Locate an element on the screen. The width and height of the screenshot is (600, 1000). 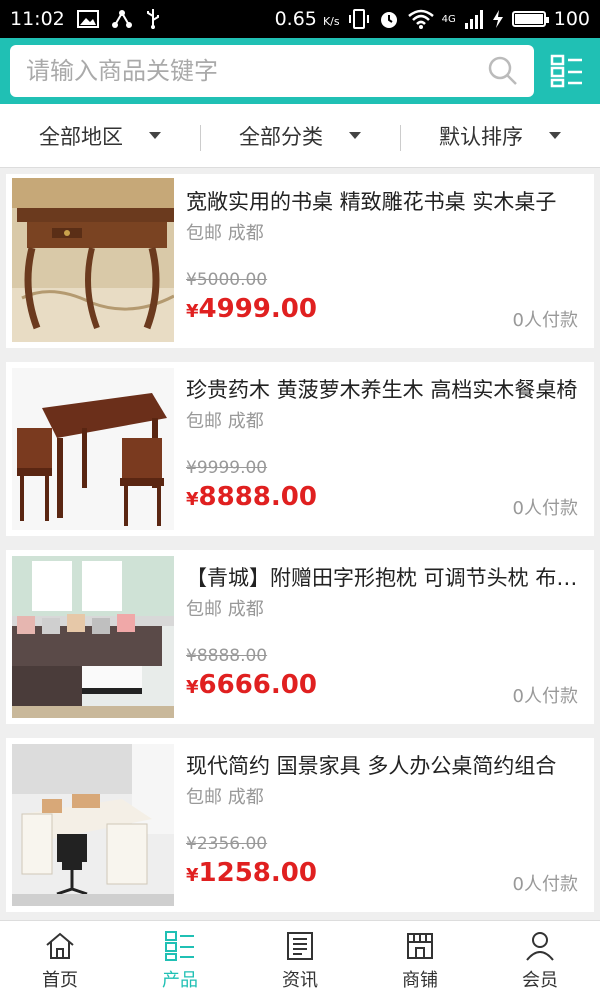
nav-products: 产品 is located at coordinates (180, 960).